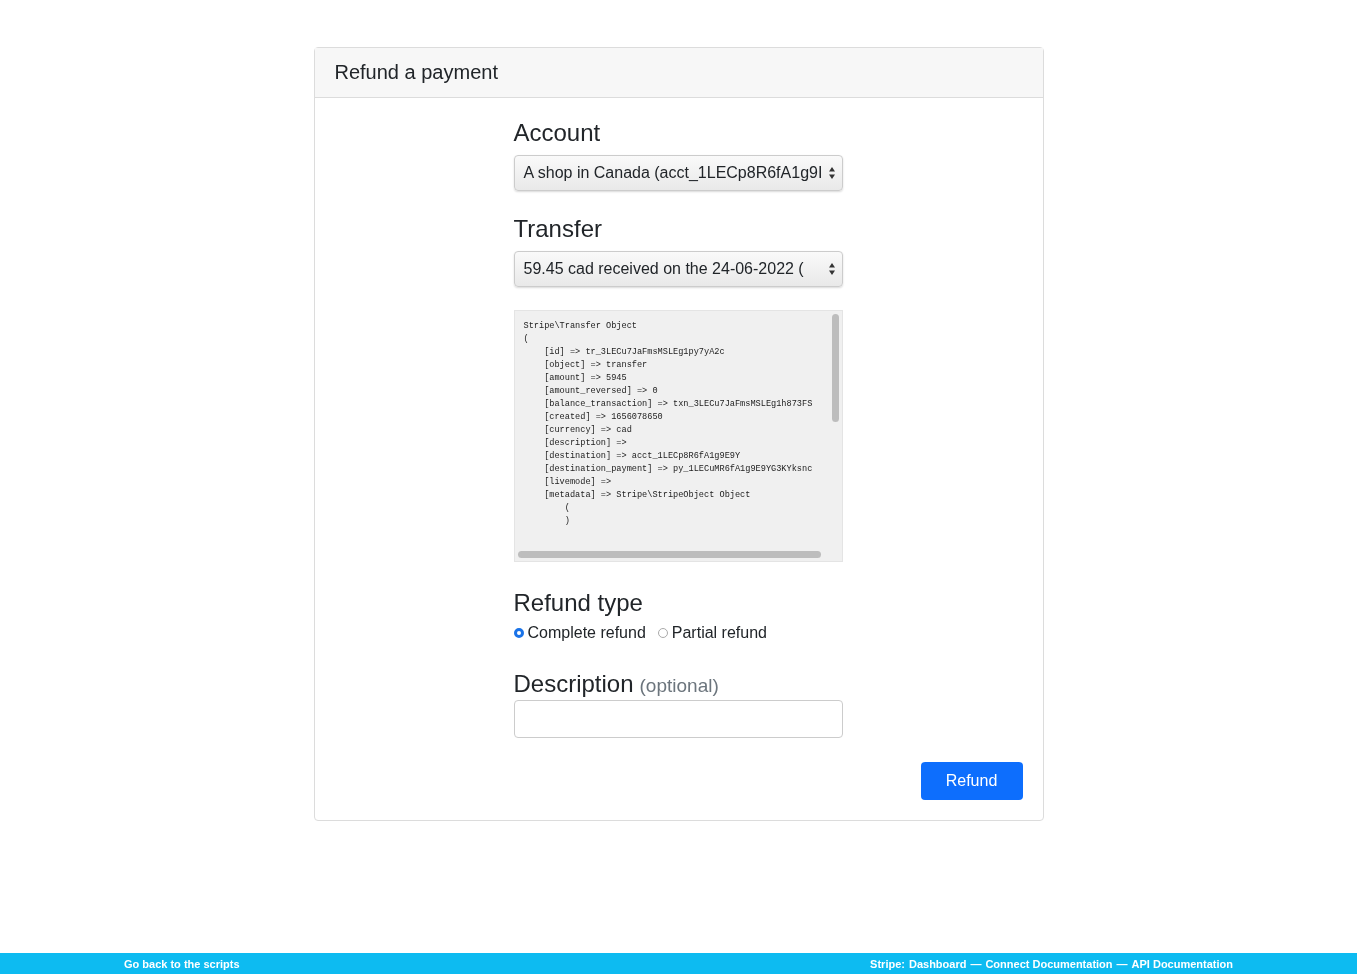 Image resolution: width=1357 pixels, height=974 pixels. Describe the element at coordinates (678, 719) in the screenshot. I see `description-input` at that location.